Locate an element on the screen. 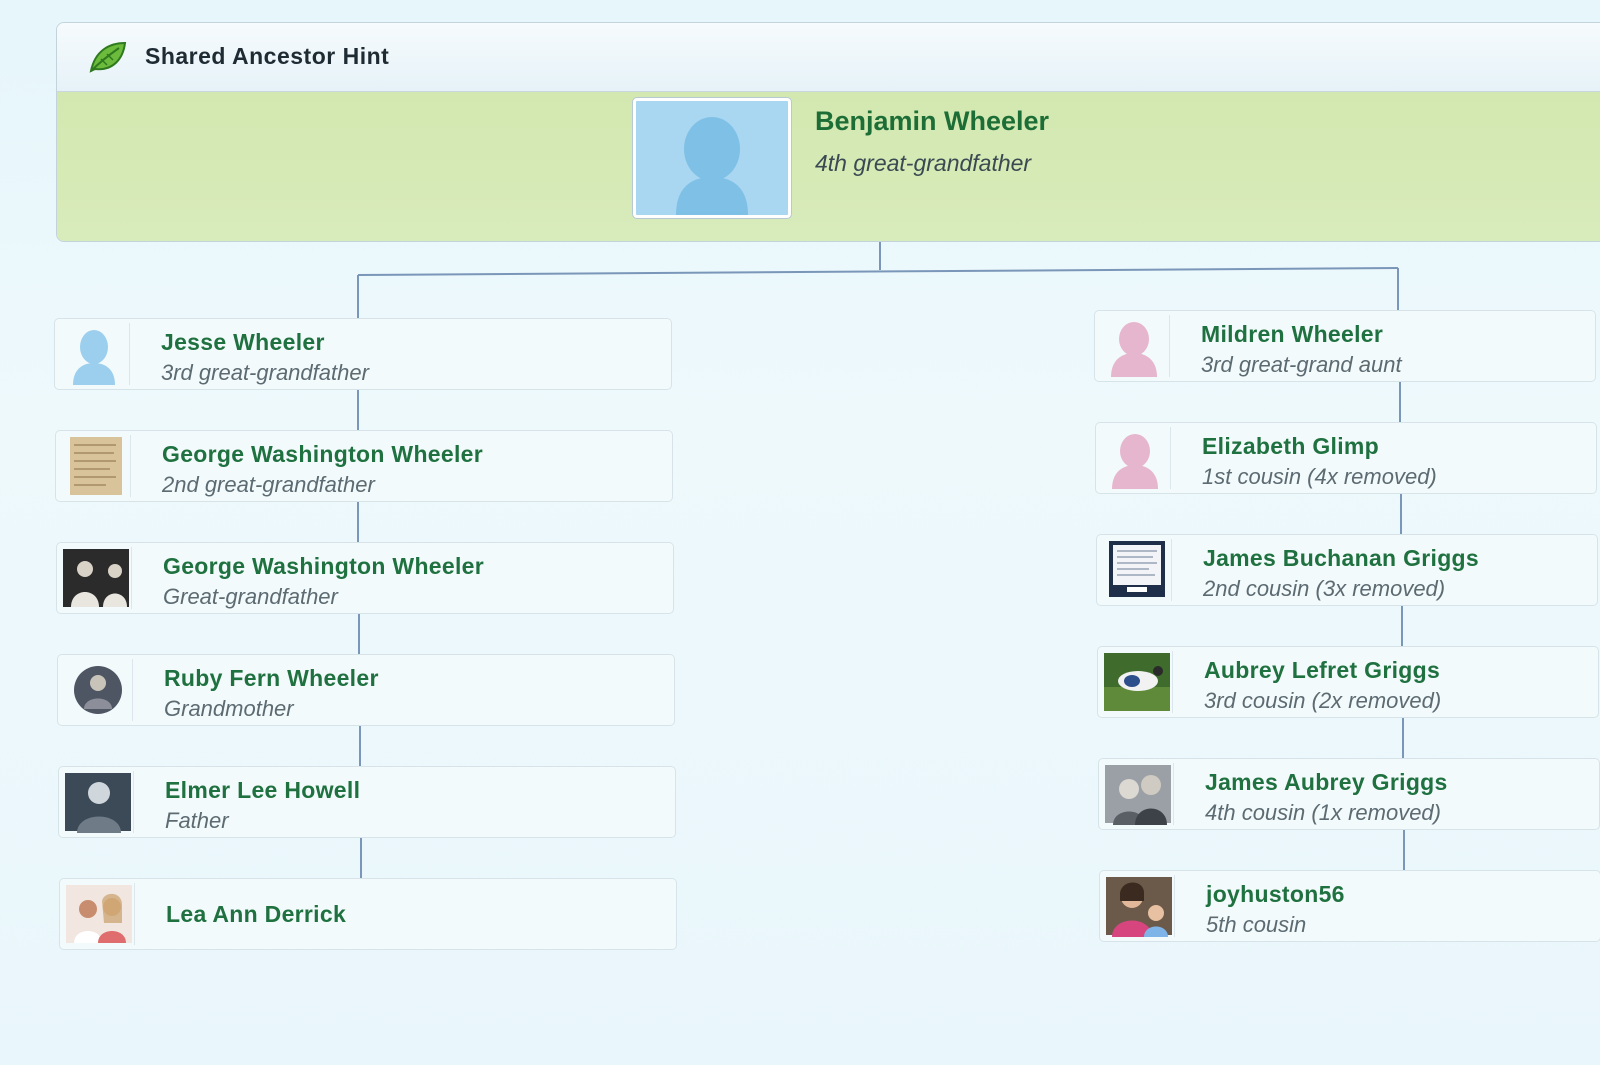  person-card: Jesse Wheeler 3rd great-grandfather is located at coordinates (363, 354).